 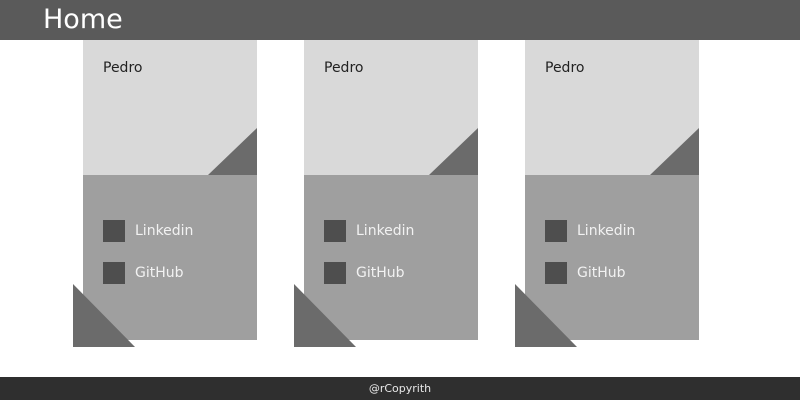 I want to click on page-title: Home, so click(x=83, y=19).